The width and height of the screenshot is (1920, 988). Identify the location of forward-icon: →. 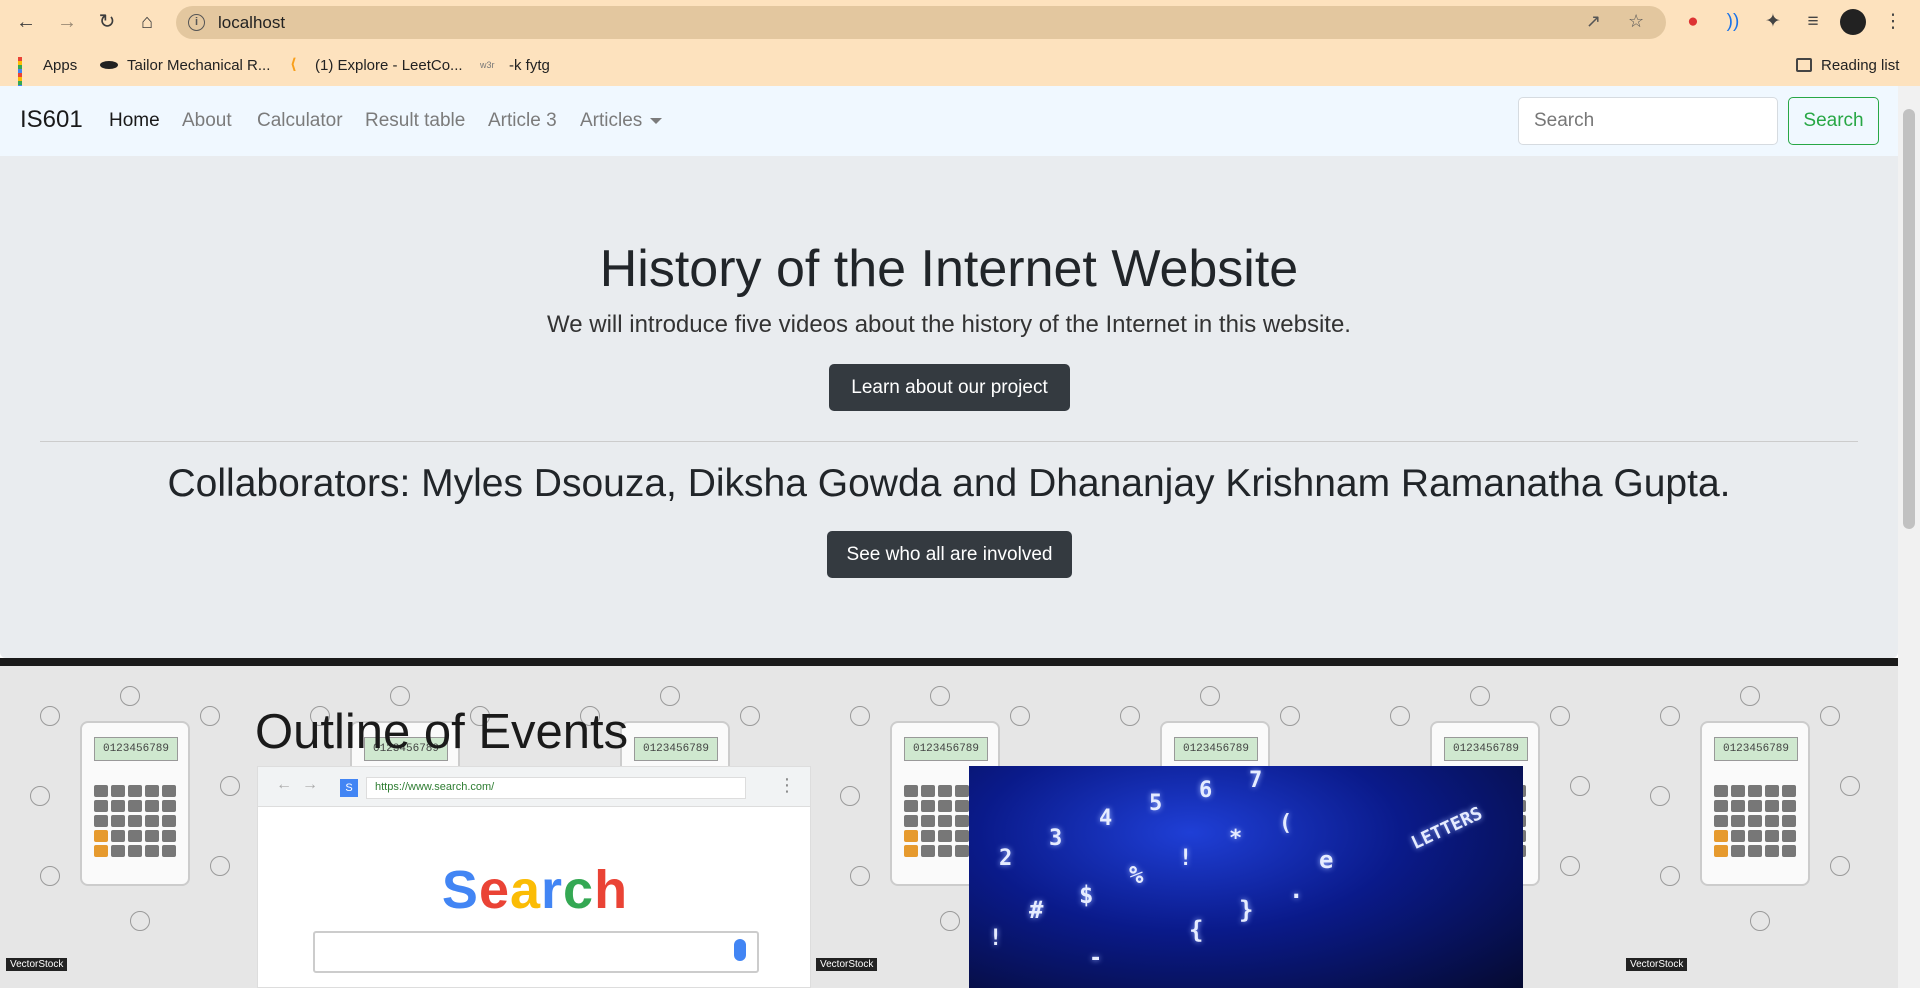
(67, 22).